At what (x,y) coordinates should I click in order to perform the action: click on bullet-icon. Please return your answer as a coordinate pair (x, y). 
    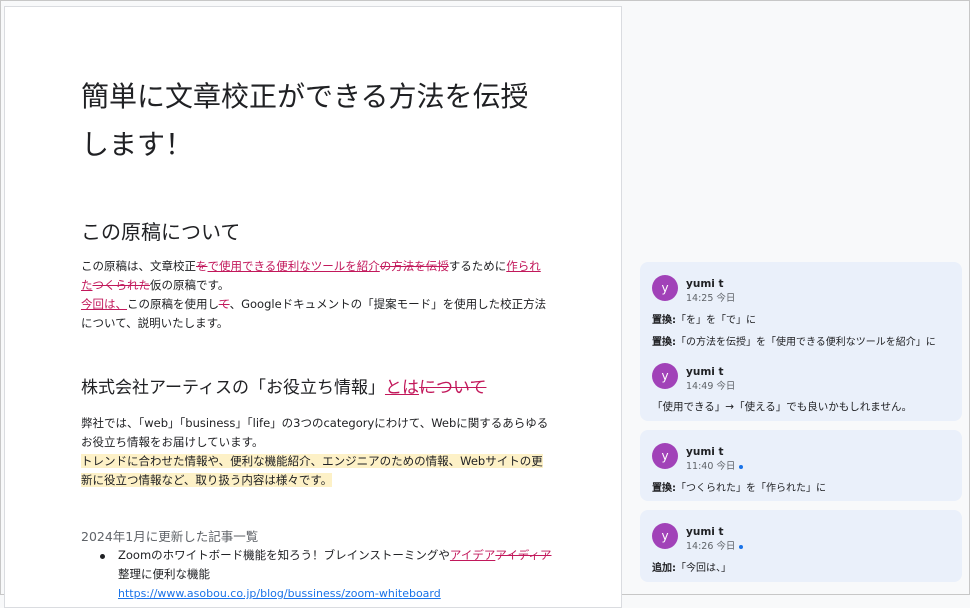
    Looking at the image, I should click on (102, 556).